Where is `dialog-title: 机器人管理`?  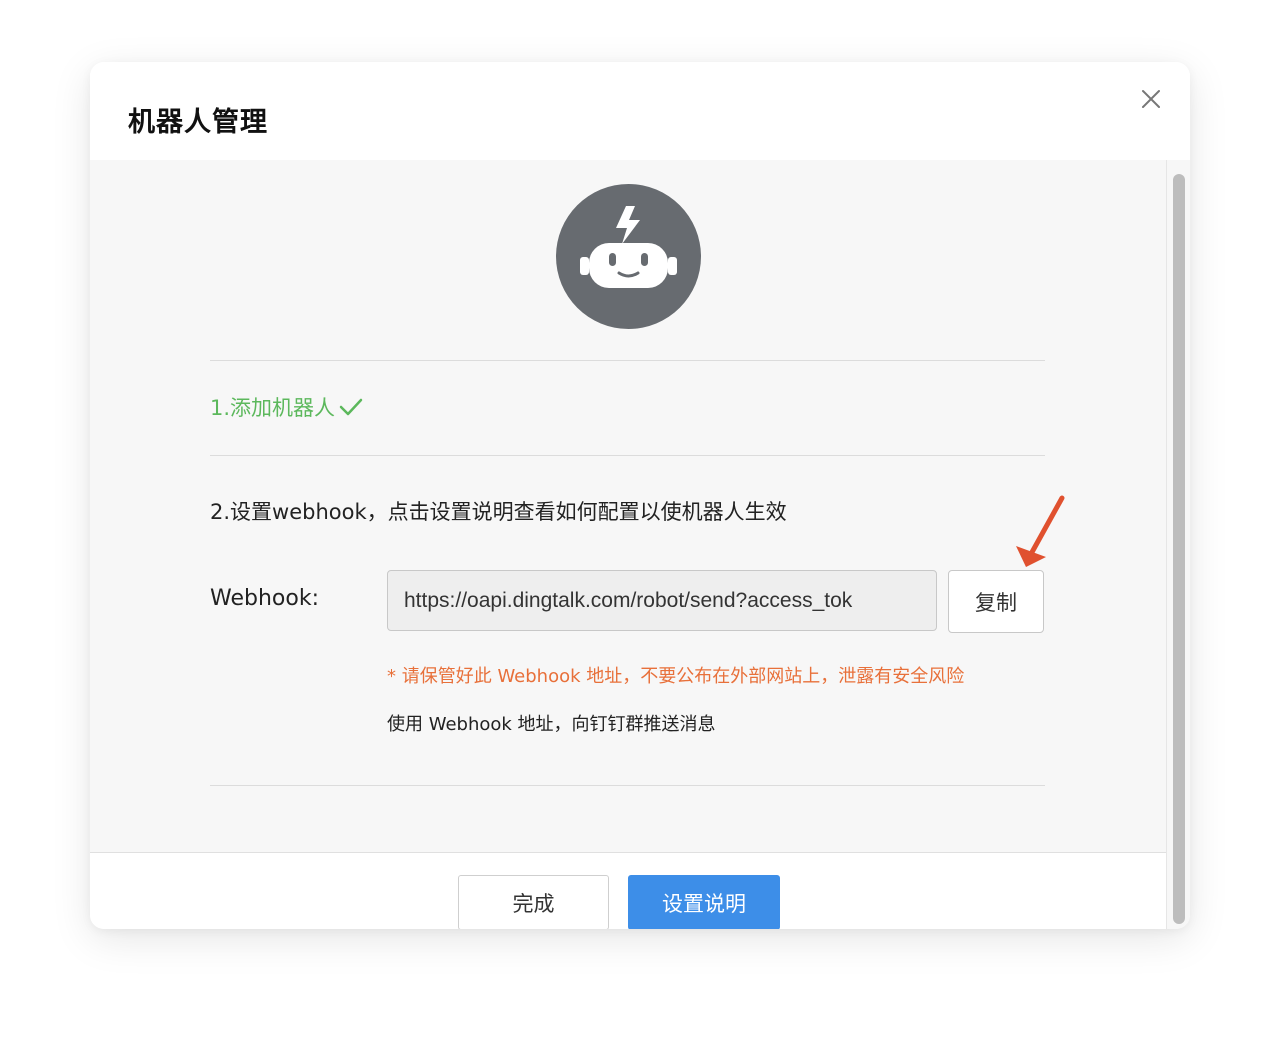
dialog-title: 机器人管理 is located at coordinates (198, 122).